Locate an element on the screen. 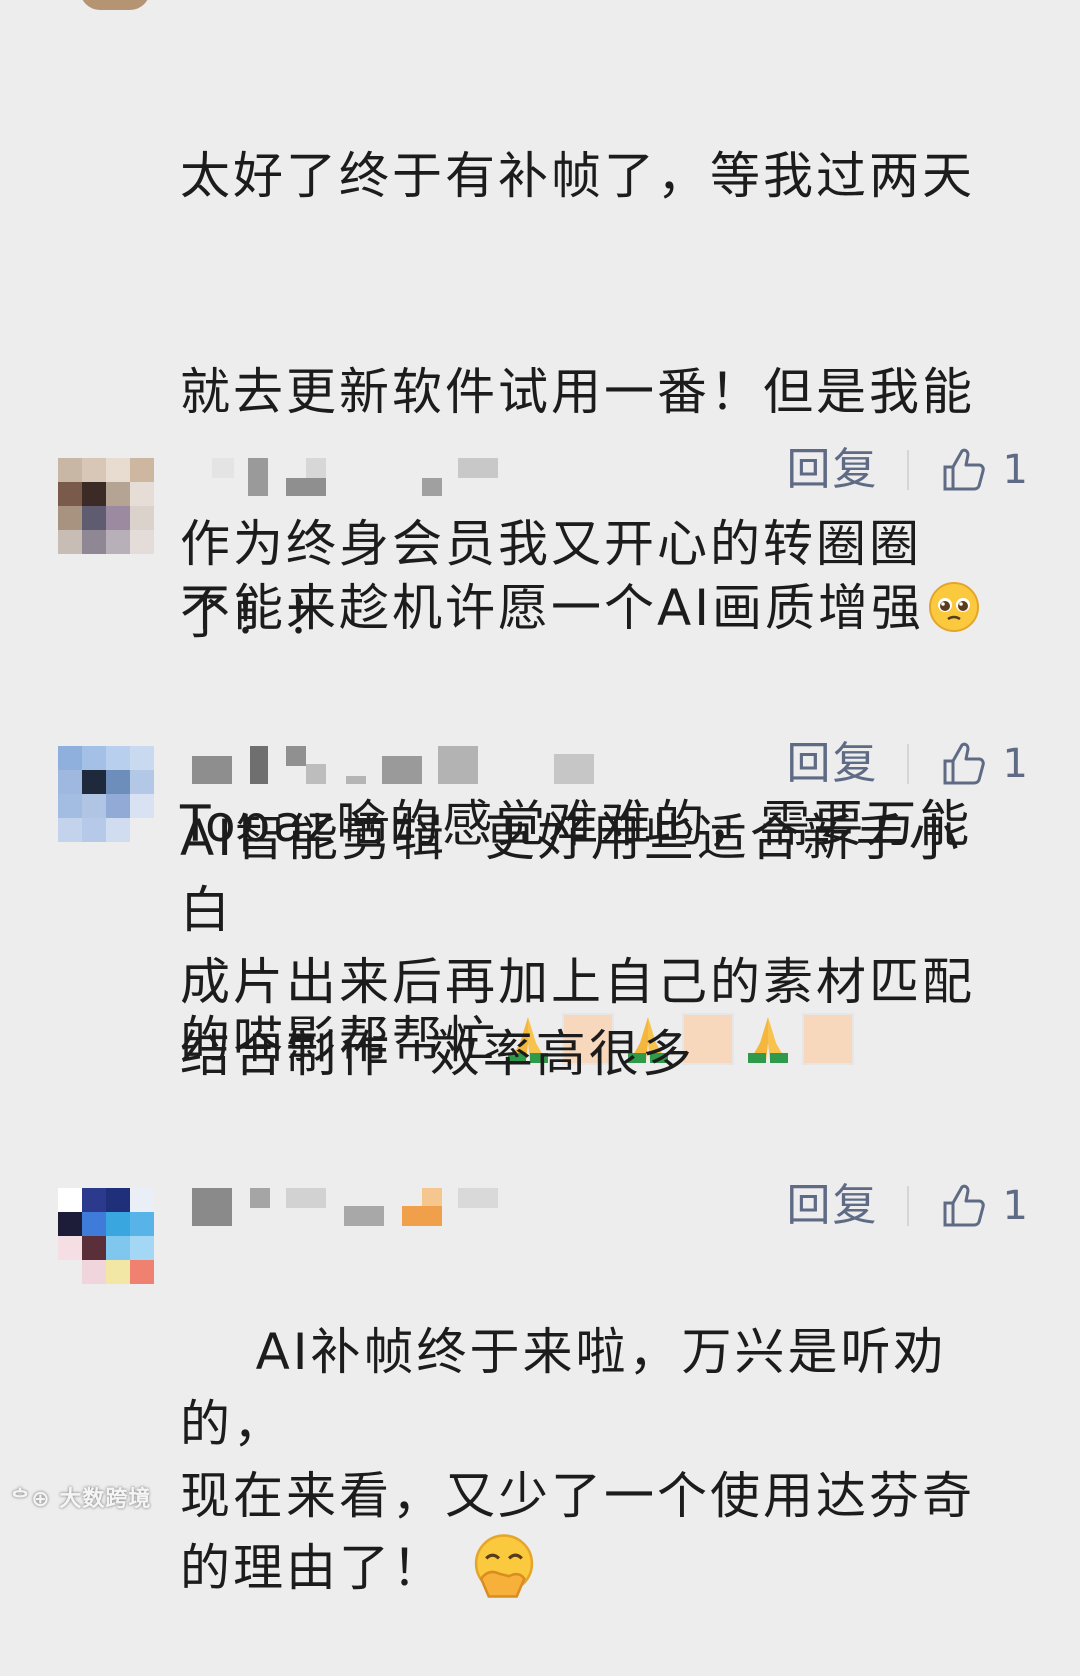 The image size is (1080, 1676). watermark: ᅌ⊕ 大数跨境 is located at coordinates (81, 1499).